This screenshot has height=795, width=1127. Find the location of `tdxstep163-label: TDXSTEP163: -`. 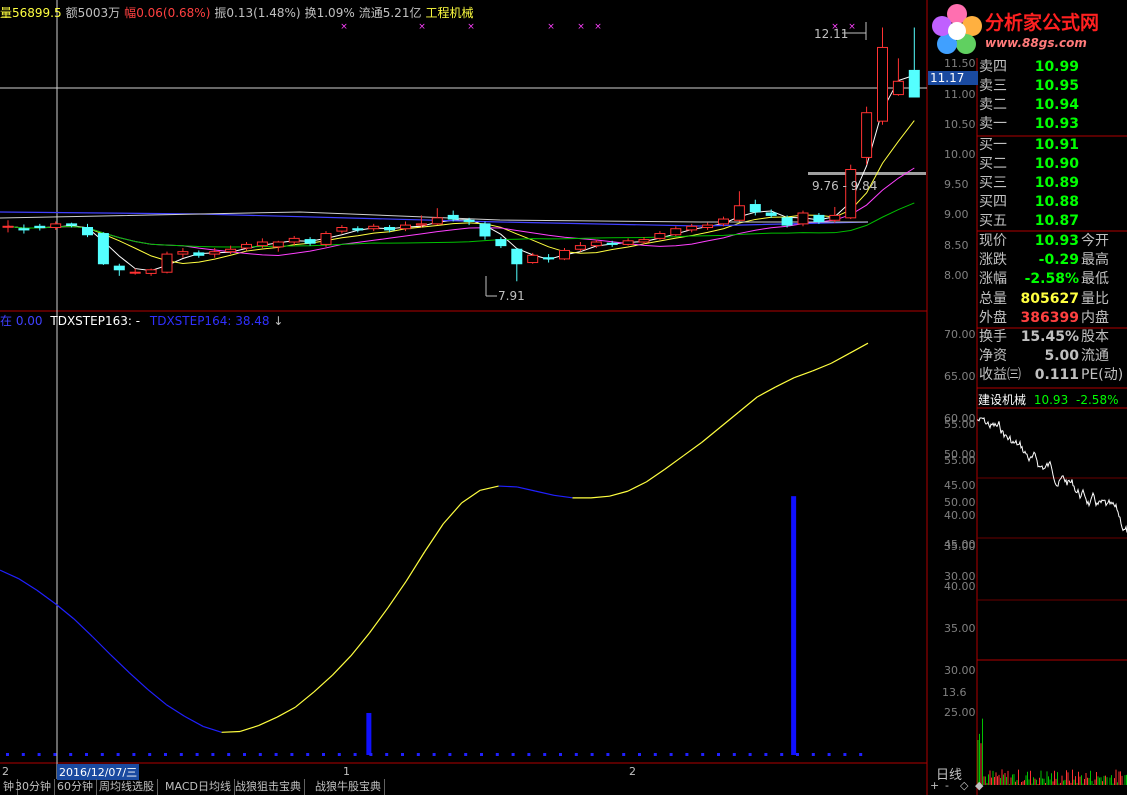

tdxstep163-label: TDXSTEP163: - is located at coordinates (95, 321).